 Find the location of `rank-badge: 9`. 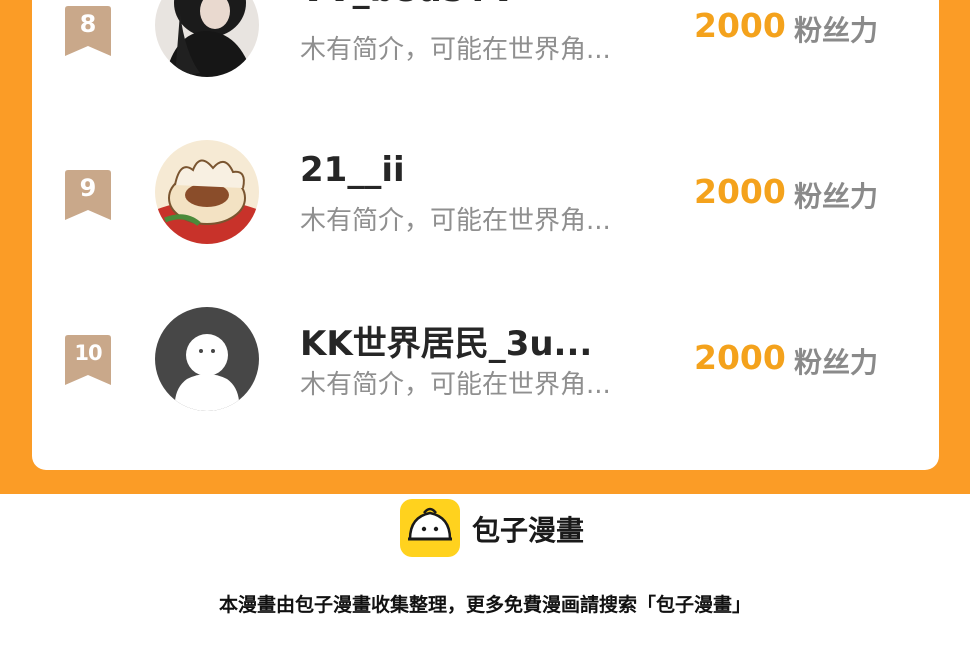

rank-badge: 9 is located at coordinates (88, 195).